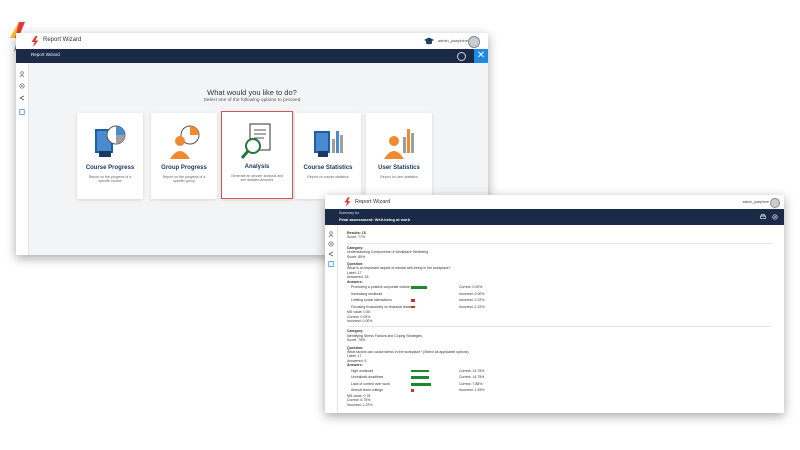 The width and height of the screenshot is (800, 450). Describe the element at coordinates (328, 177) in the screenshot. I see `card-description: Report on course statistics` at that location.